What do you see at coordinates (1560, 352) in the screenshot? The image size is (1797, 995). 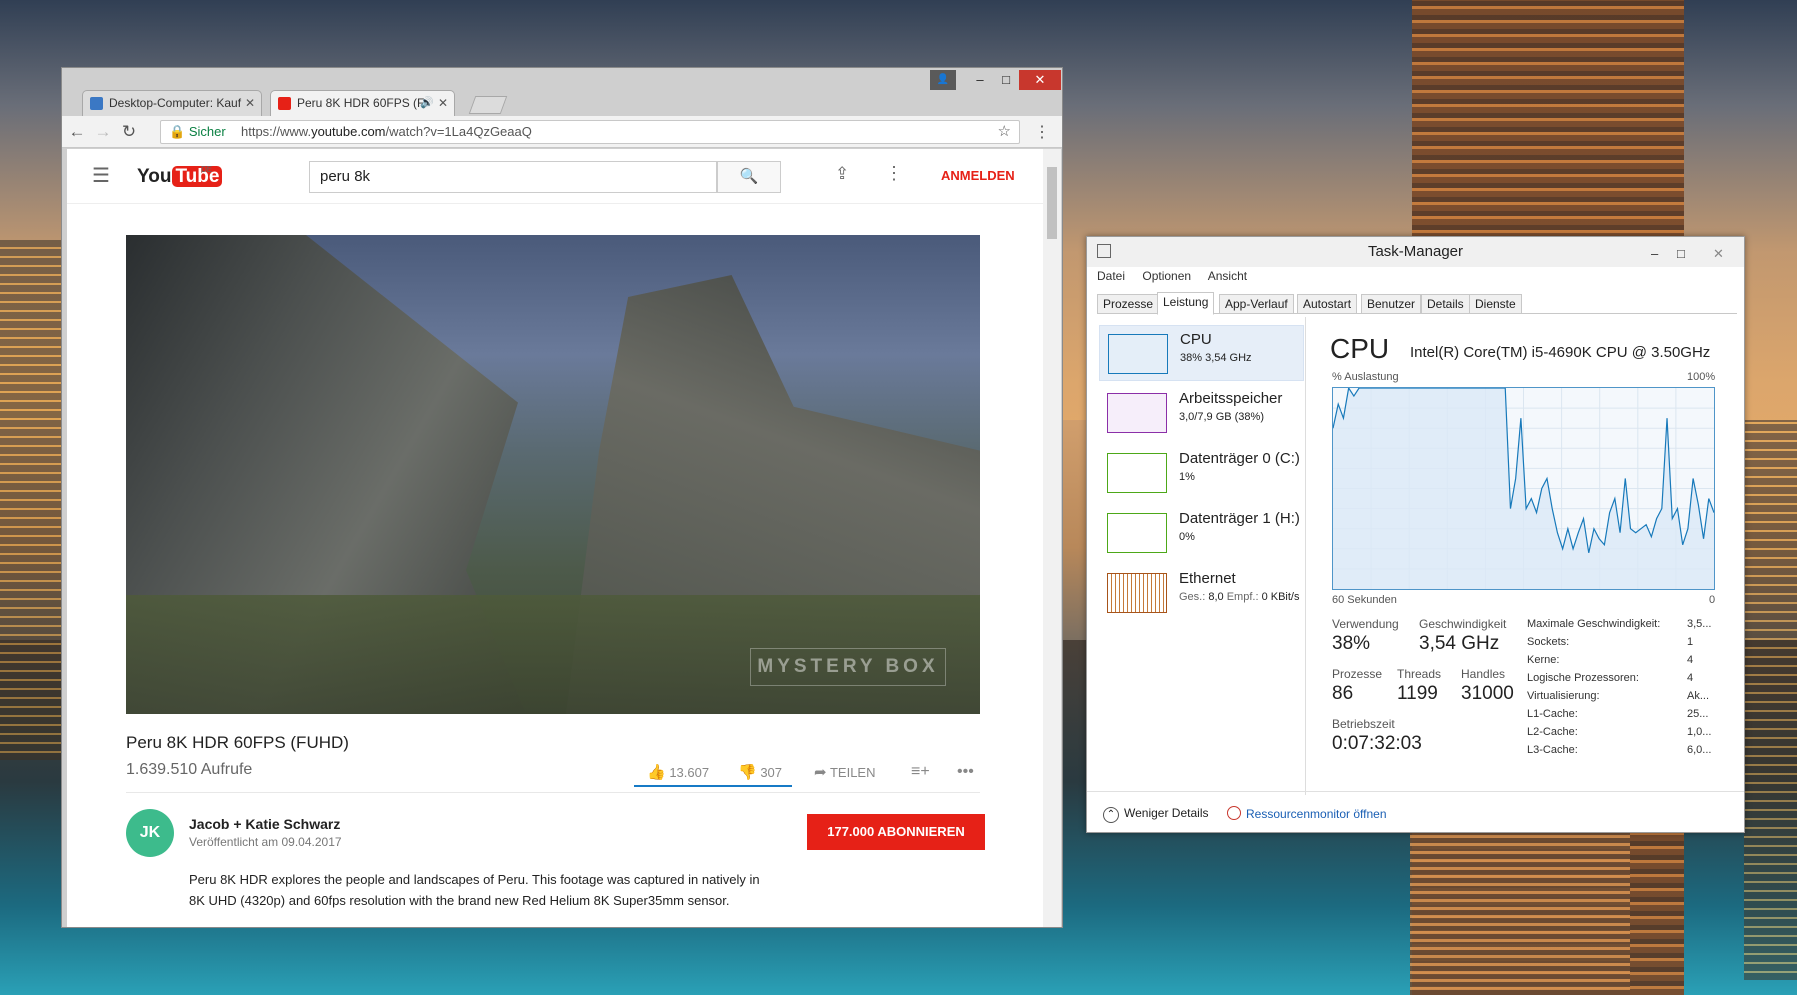 I see `cpu-model: Intel(R) Core(TM) i5-4690K CPU @ 3.50GHz` at bounding box center [1560, 352].